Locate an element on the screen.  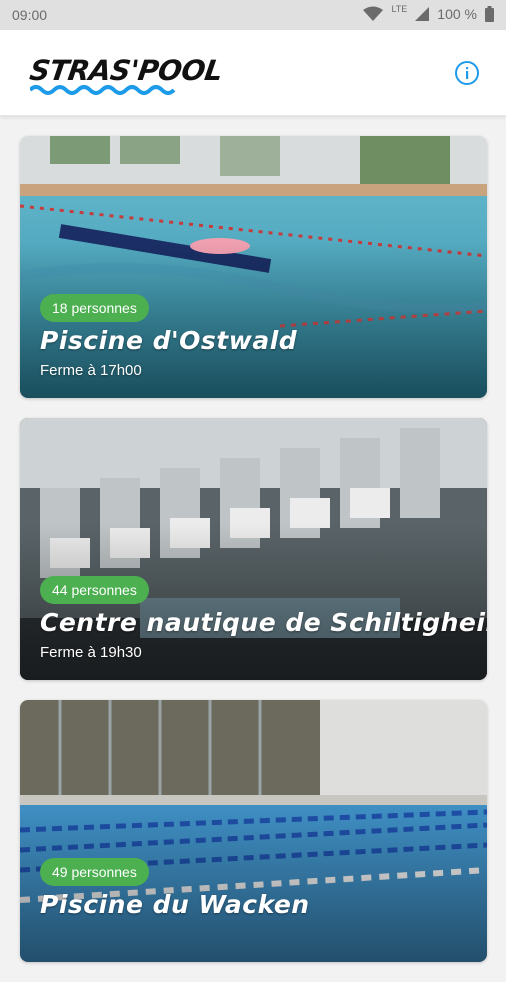
status-bar: 09:00 LTE 100 % is located at coordinates (253, 15).